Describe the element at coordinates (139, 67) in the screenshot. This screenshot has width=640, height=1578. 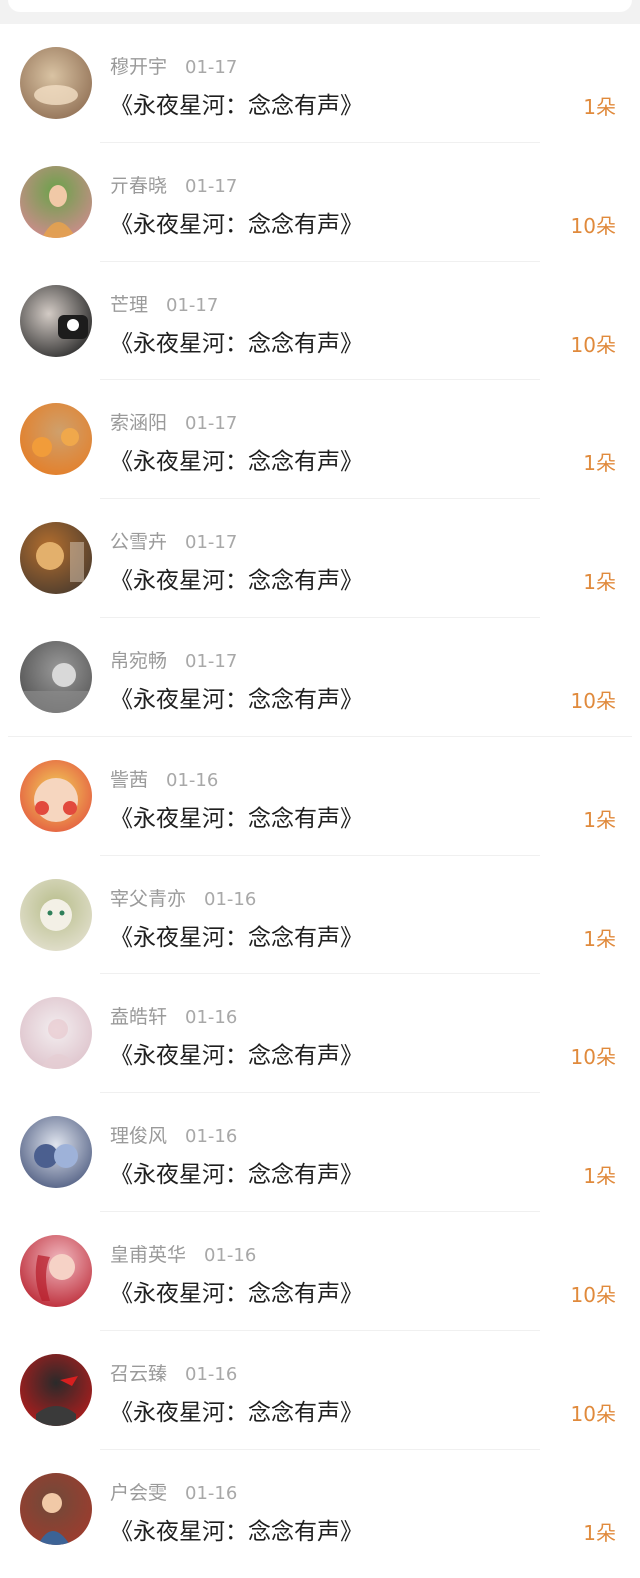
I see `username: 穆开宇` at that location.